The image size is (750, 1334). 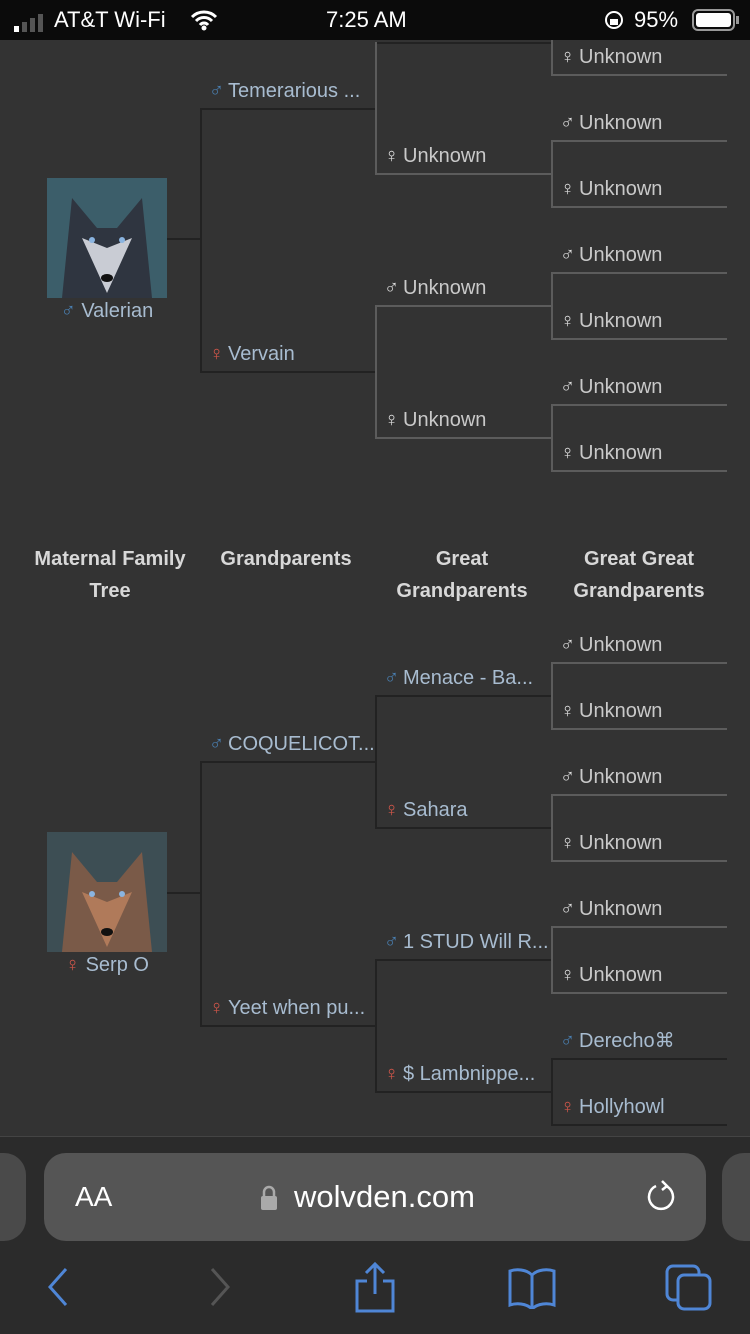 I want to click on maternal-subject-name: ♀ Serp O, so click(x=107, y=965).